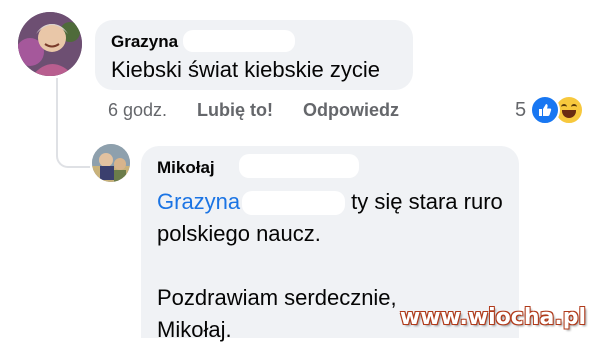 The image size is (600, 346). Describe the element at coordinates (144, 42) in the screenshot. I see `comment-author: Grazyna` at that location.